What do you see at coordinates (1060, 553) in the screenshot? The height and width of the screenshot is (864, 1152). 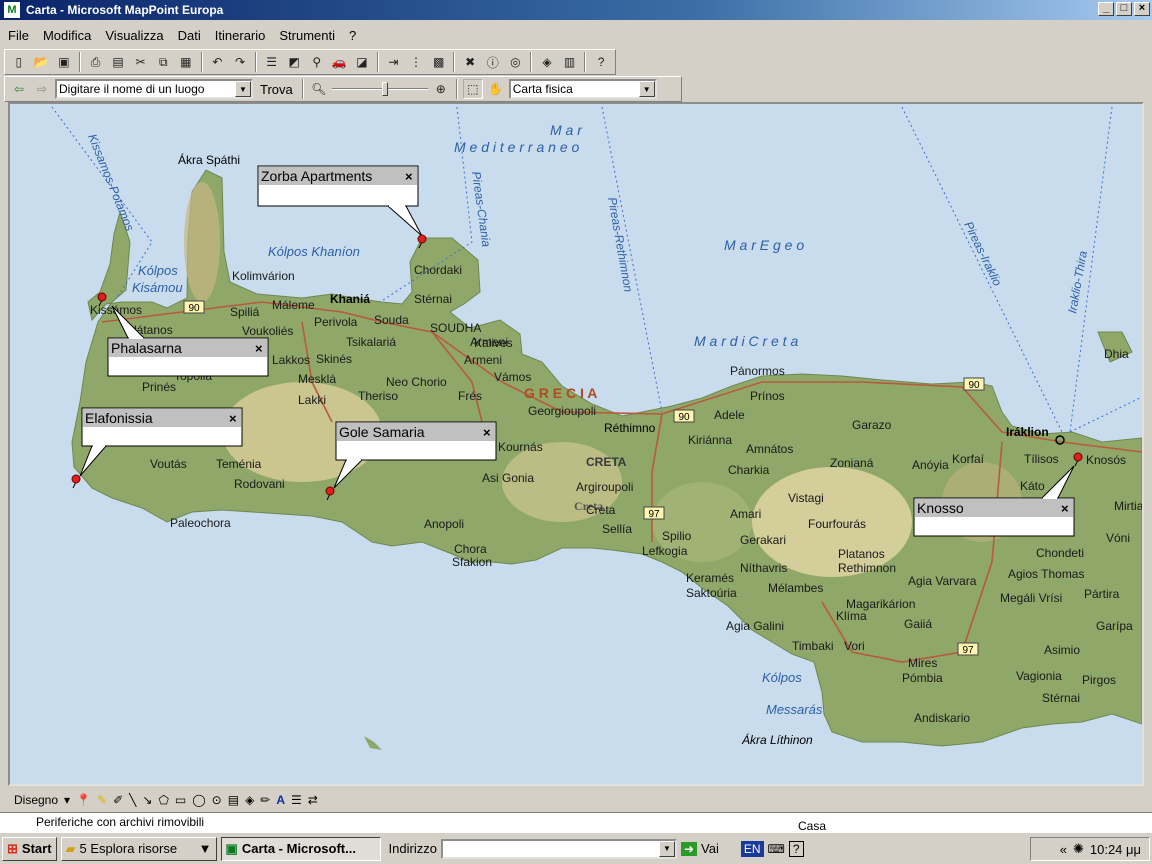 I see `place-label: Chondeti` at bounding box center [1060, 553].